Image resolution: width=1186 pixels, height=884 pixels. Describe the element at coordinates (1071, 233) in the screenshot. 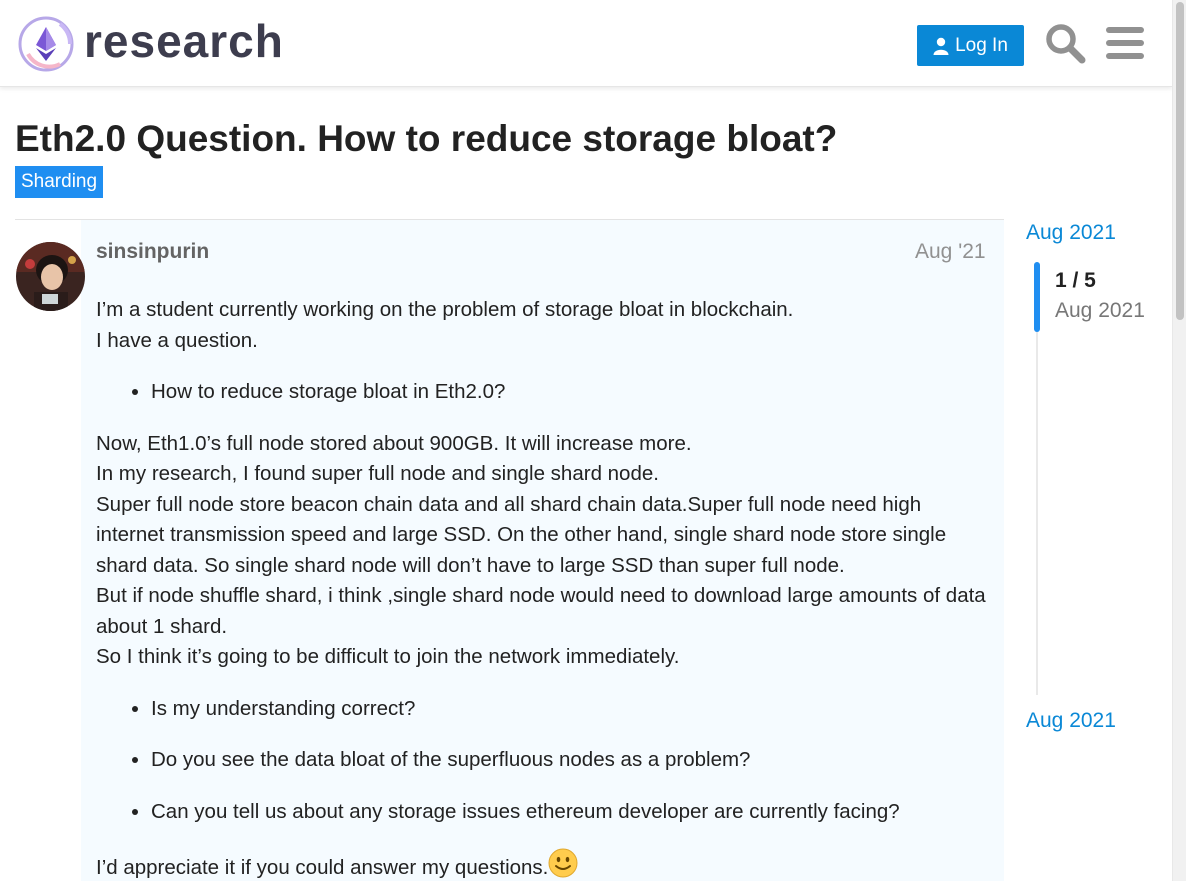

I see `timeline-start-date: Aug 2021` at that location.